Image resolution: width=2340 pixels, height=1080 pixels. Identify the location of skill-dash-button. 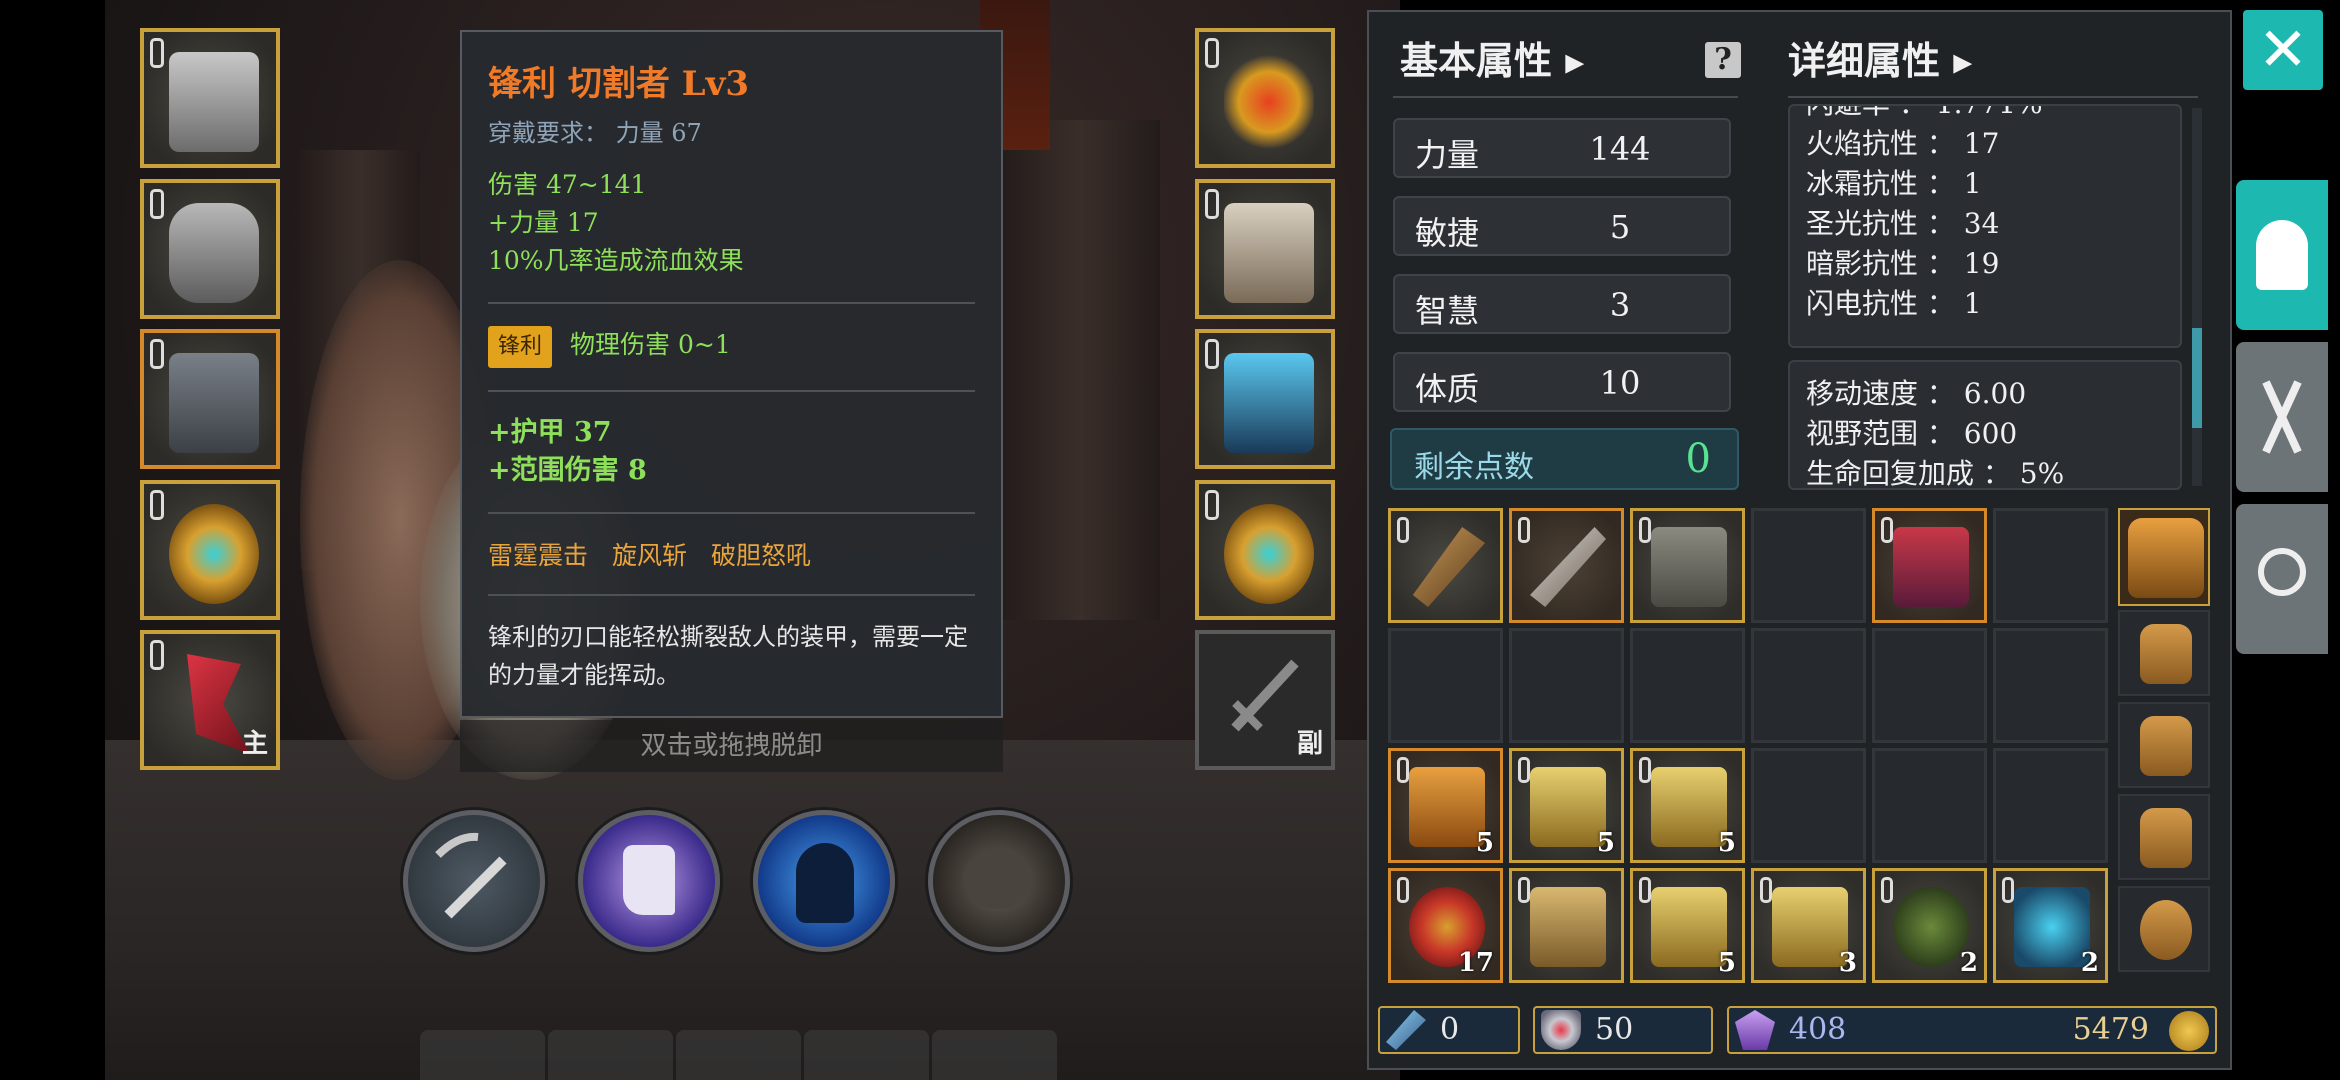
(824, 881).